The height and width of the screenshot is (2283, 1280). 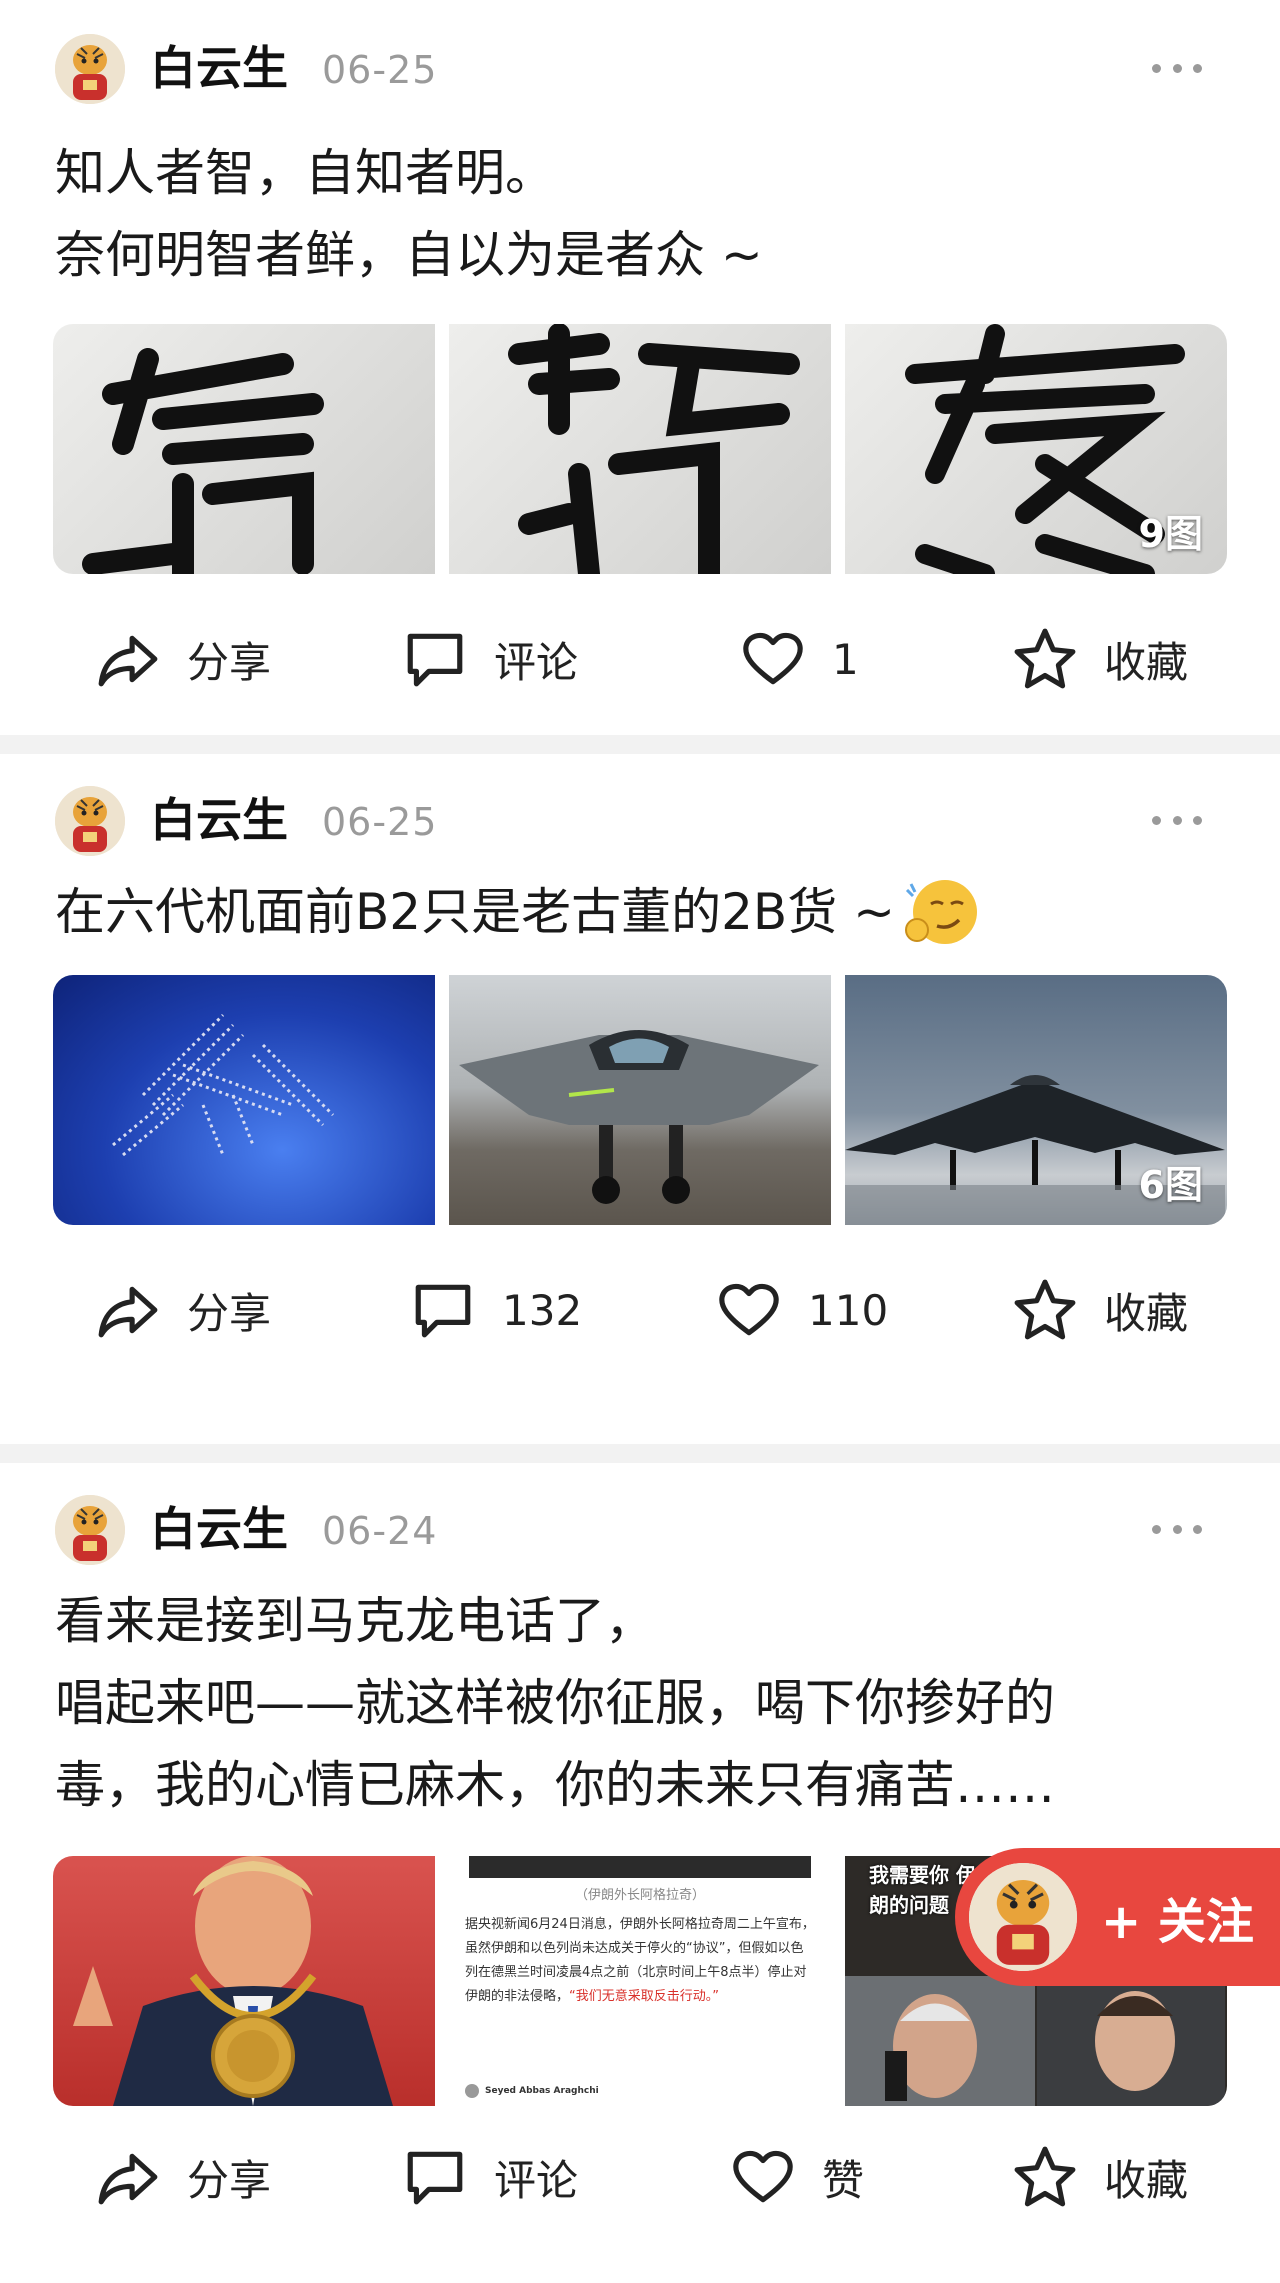 I want to click on drone-formation-image, so click(x=244, y=1100).